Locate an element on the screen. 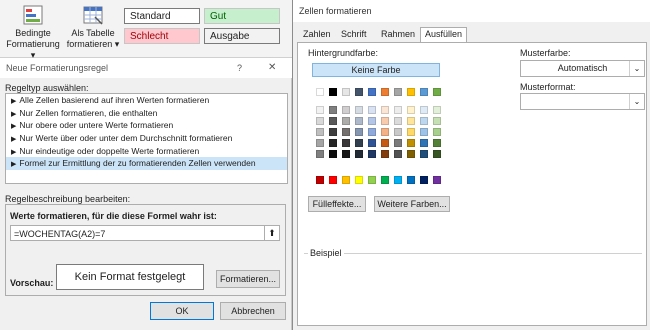 The image size is (650, 330). formula-input: =WOCHENTAG(A2)=7 ⬆ is located at coordinates (145, 233).